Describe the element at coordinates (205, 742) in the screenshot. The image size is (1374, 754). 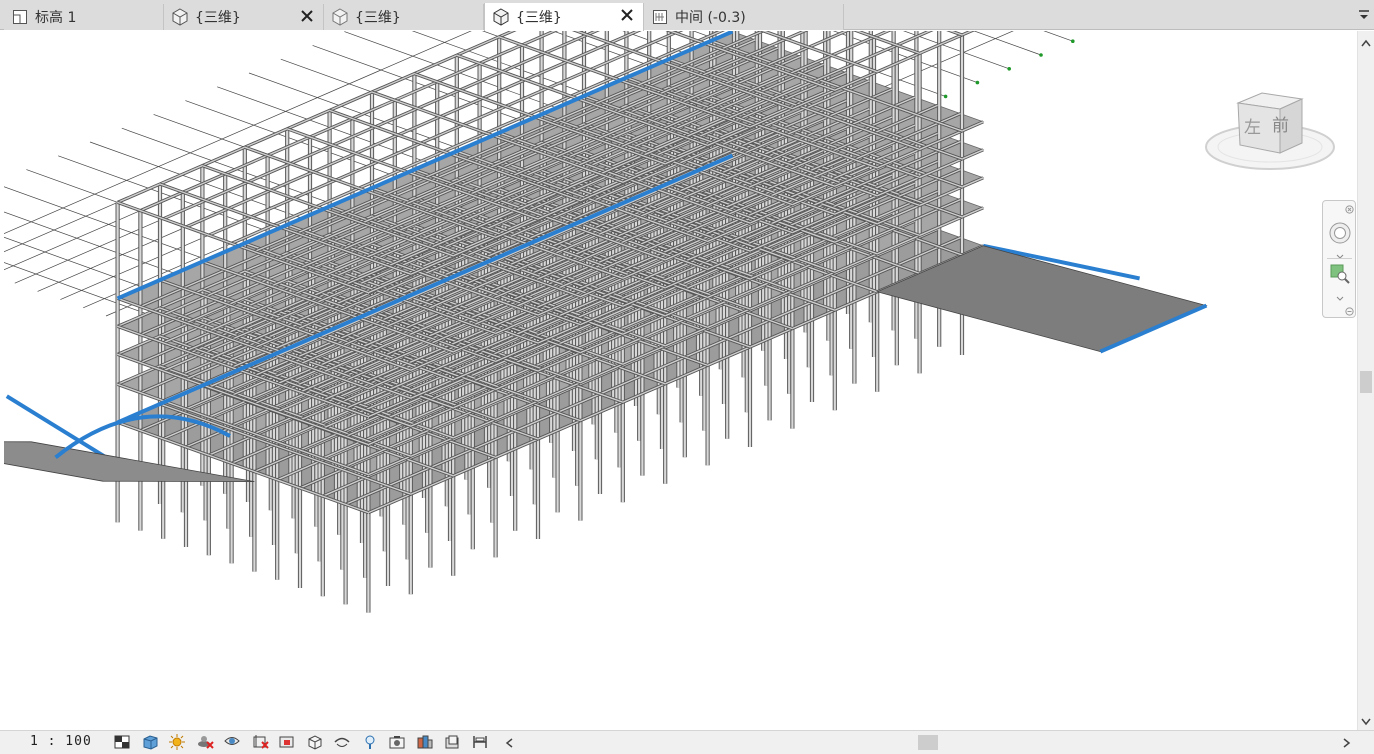
I see `shadows-off-icon` at that location.